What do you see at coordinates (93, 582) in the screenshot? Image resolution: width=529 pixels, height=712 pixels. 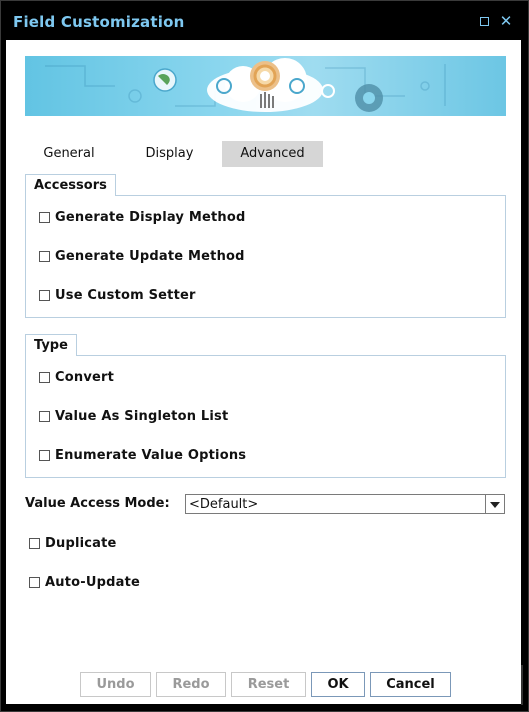 I see `checkbox-label: Auto-Update` at bounding box center [93, 582].